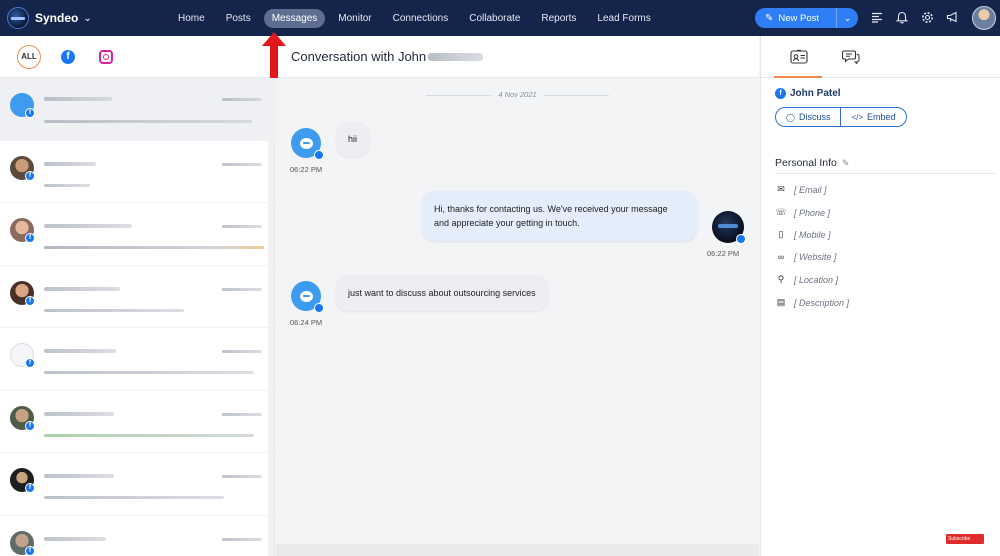 The height and width of the screenshot is (556, 1000). I want to click on brand-switcher: Syndeo ⌄, so click(82, 18).